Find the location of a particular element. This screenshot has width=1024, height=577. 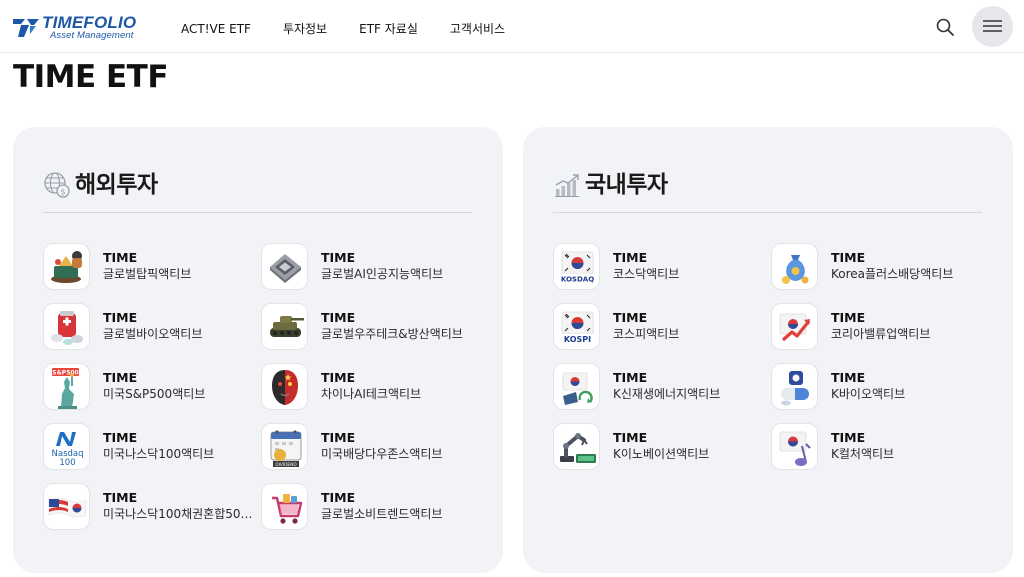

logo-mark-icon is located at coordinates (26, 28).